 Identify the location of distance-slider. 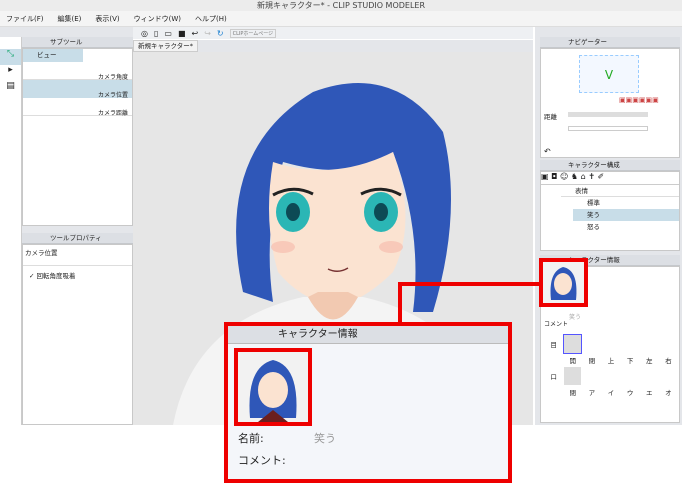
(608, 114).